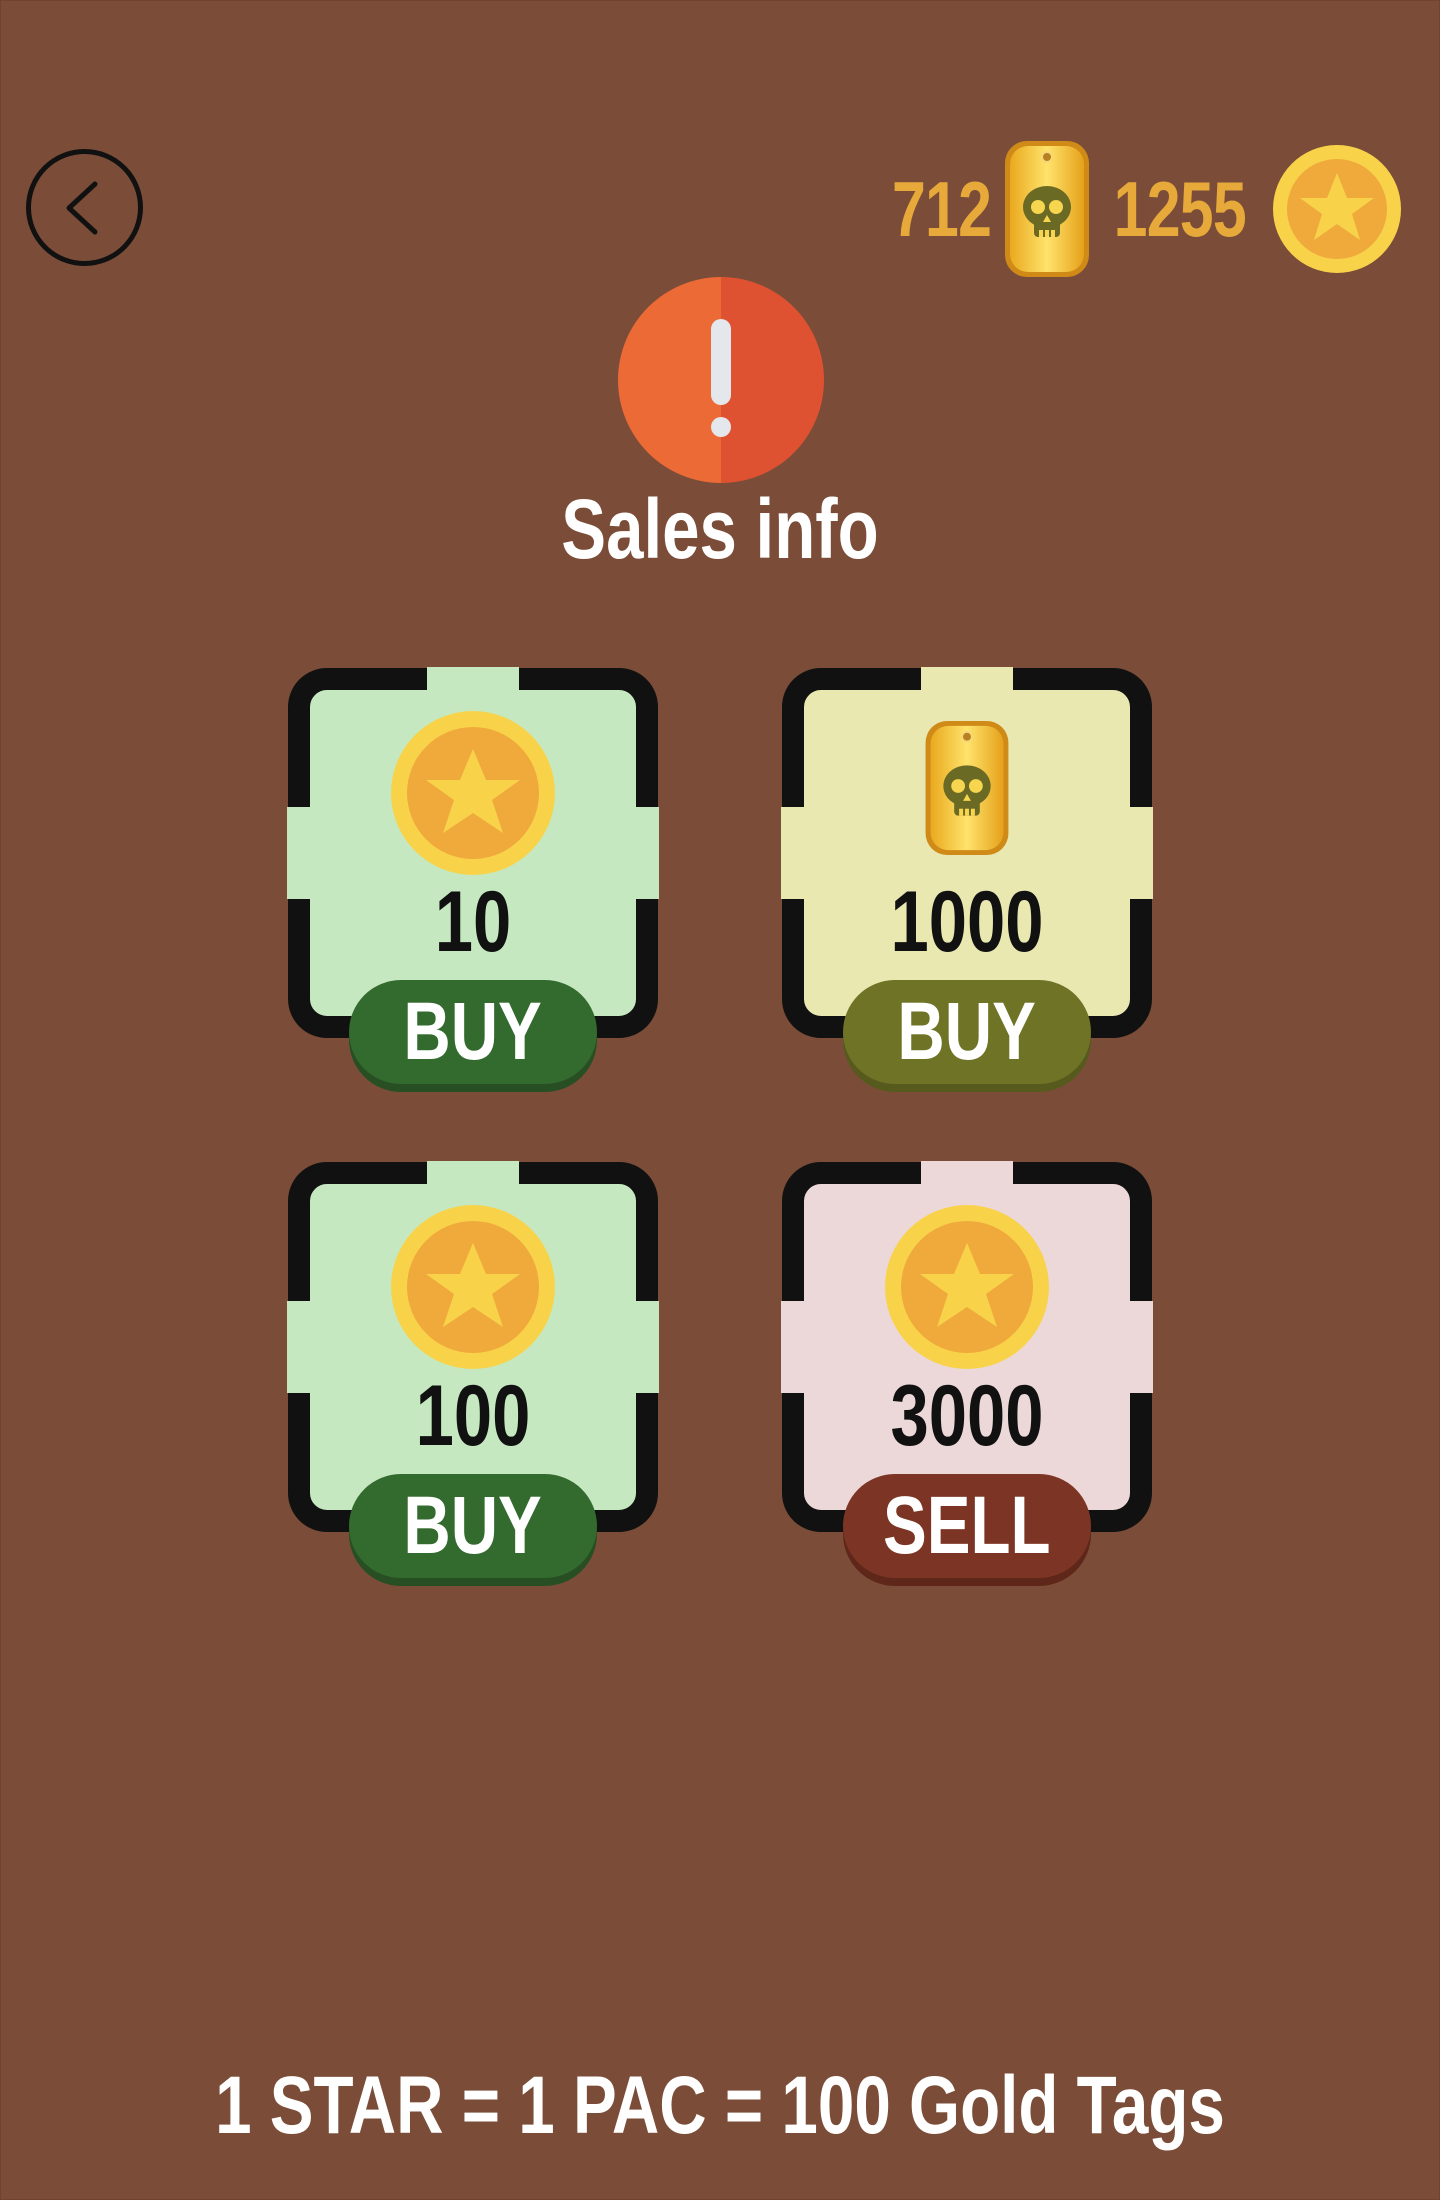 This screenshot has width=1440, height=2200. Describe the element at coordinates (967, 1416) in the screenshot. I see `offer-amount: 3000` at that location.